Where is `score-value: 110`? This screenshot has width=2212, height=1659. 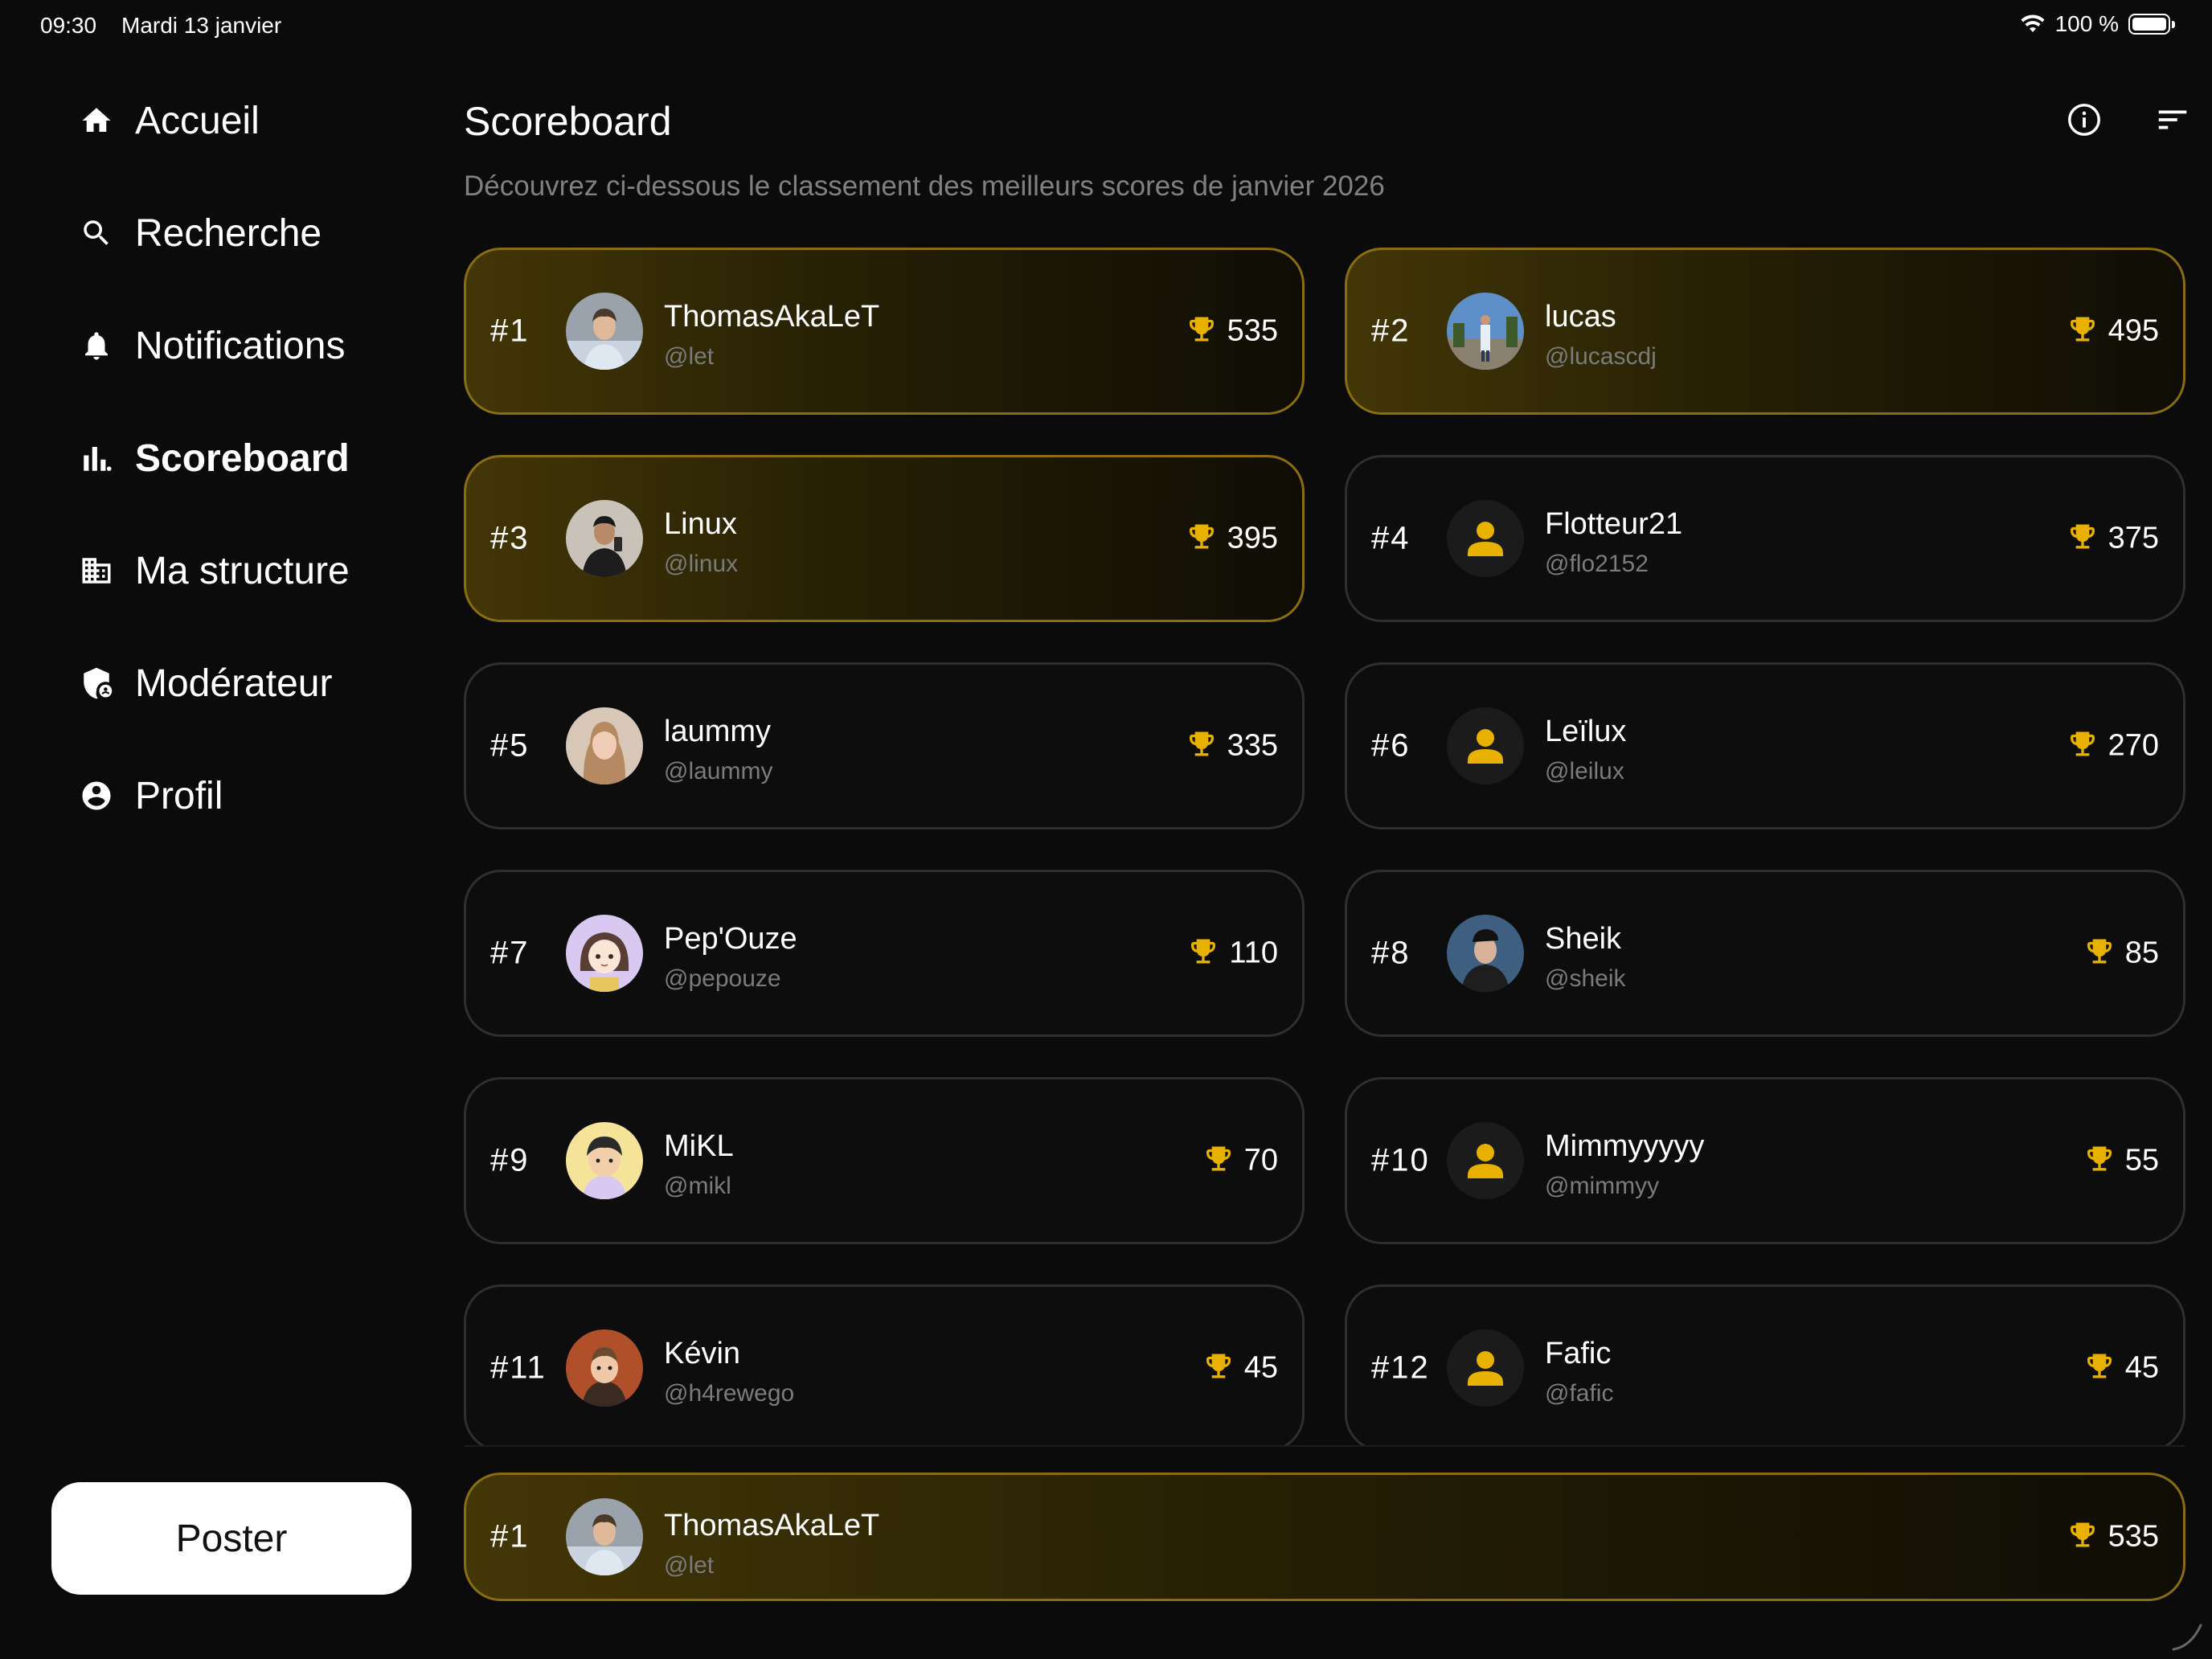
score-value: 110 is located at coordinates (1253, 953).